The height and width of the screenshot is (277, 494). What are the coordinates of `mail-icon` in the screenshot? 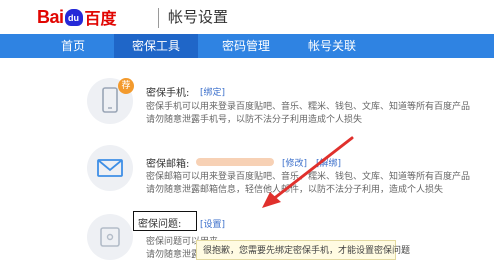 It's located at (110, 168).